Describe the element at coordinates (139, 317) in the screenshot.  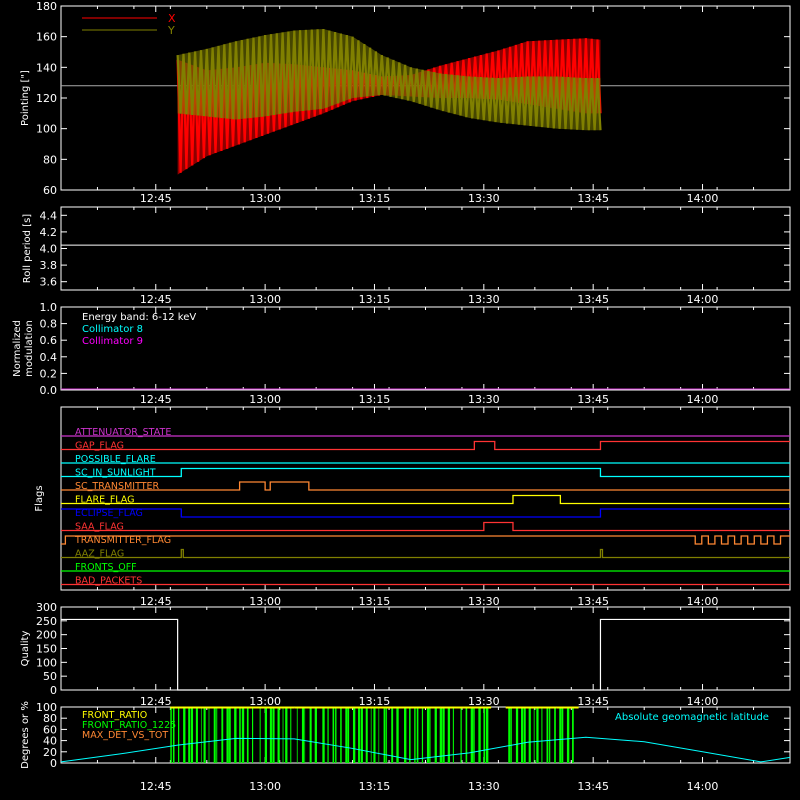
I see `energy-band-label: Energy band: 6-12 keV` at that location.